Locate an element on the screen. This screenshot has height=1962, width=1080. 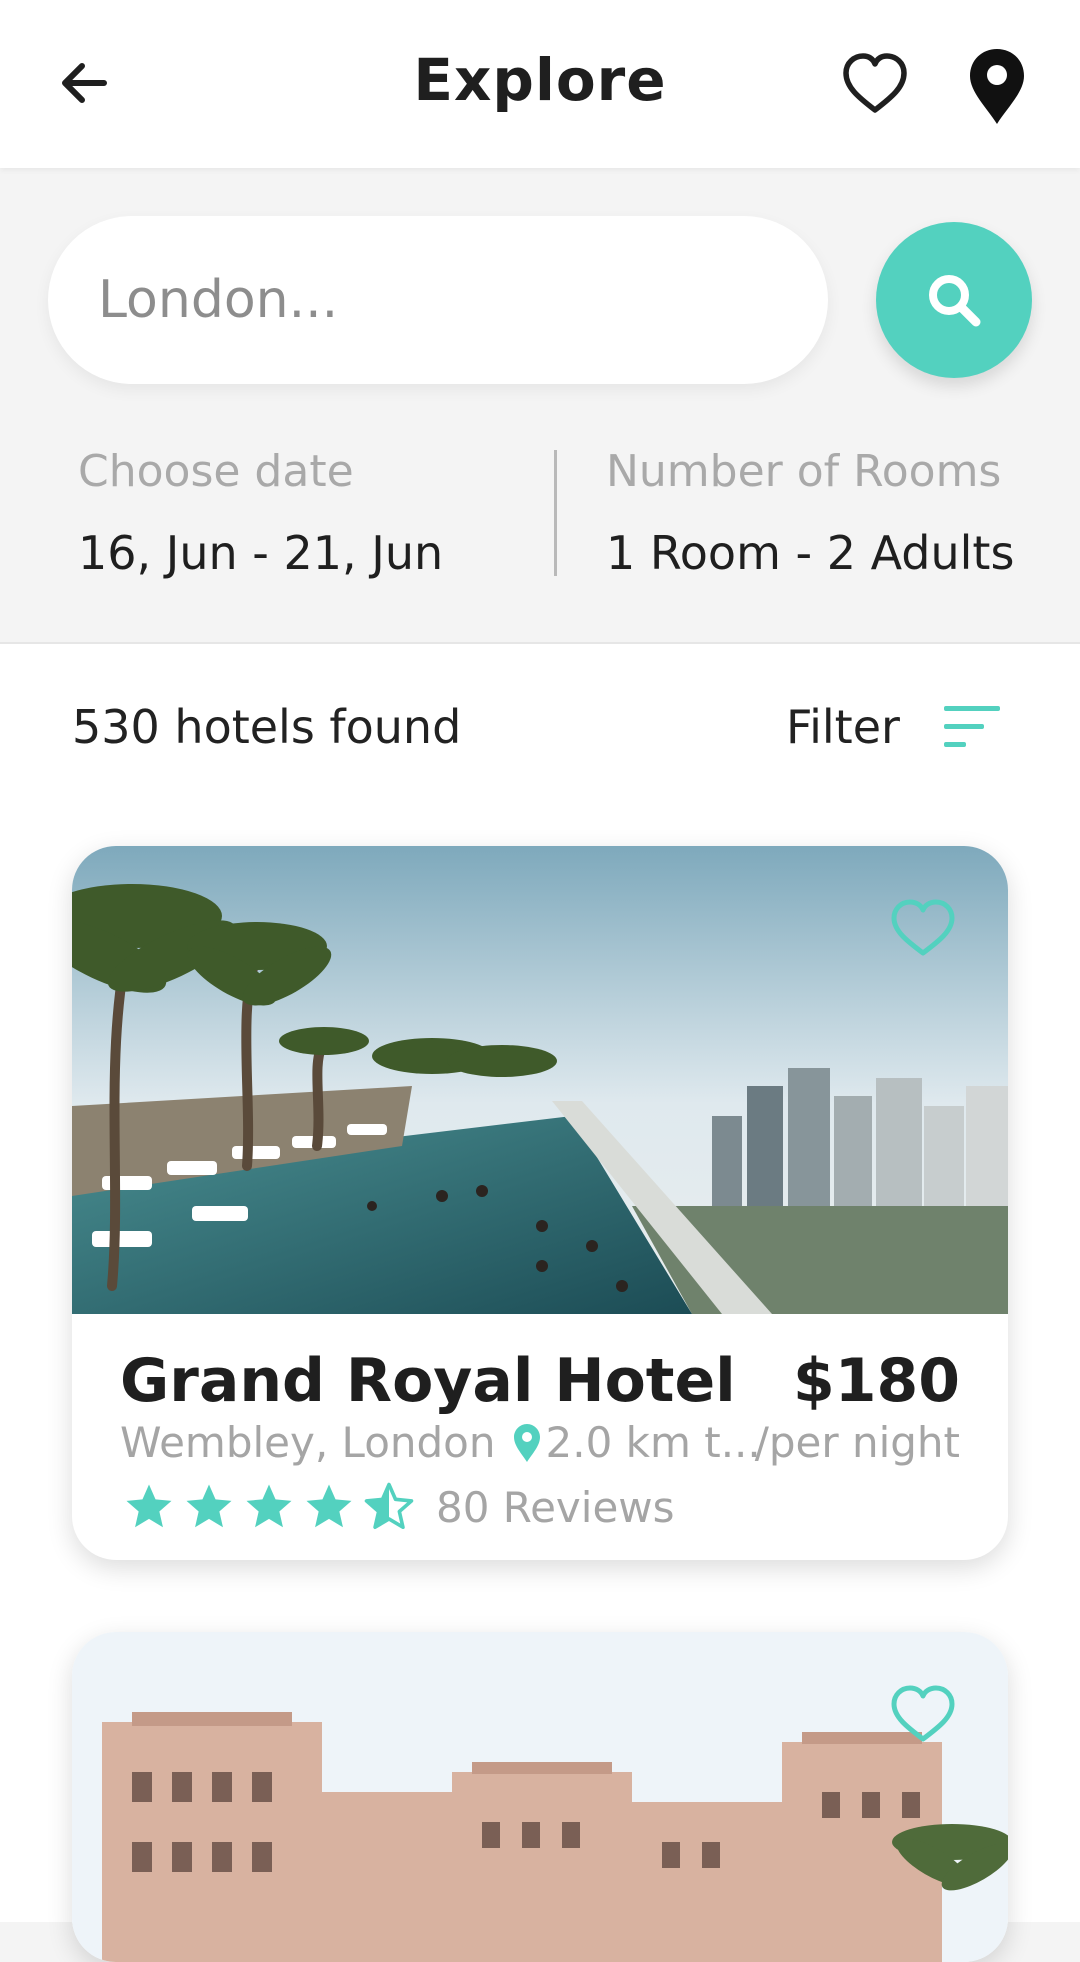
hotel-photo is located at coordinates (540, 1797).